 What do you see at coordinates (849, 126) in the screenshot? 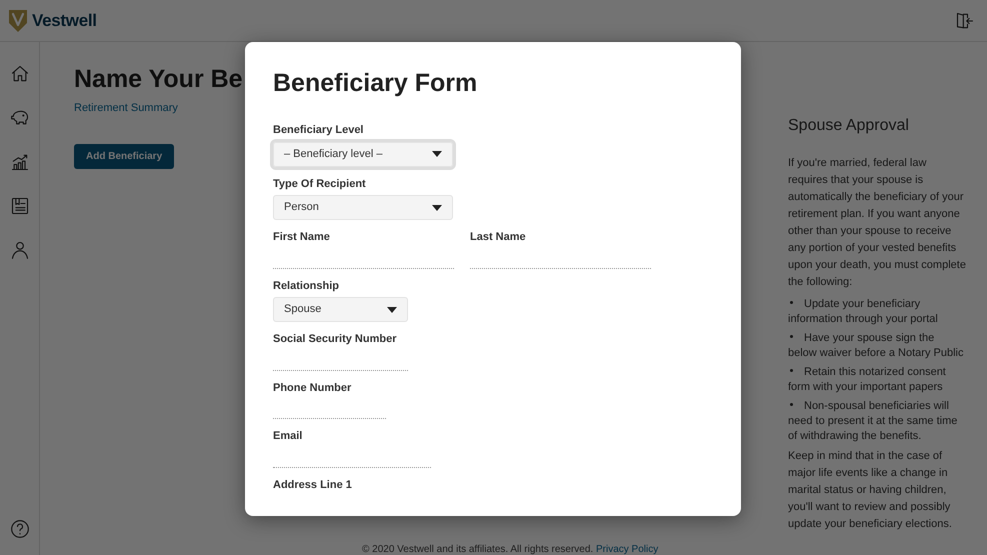
I see `panel-title: Spouse Approval` at bounding box center [849, 126].